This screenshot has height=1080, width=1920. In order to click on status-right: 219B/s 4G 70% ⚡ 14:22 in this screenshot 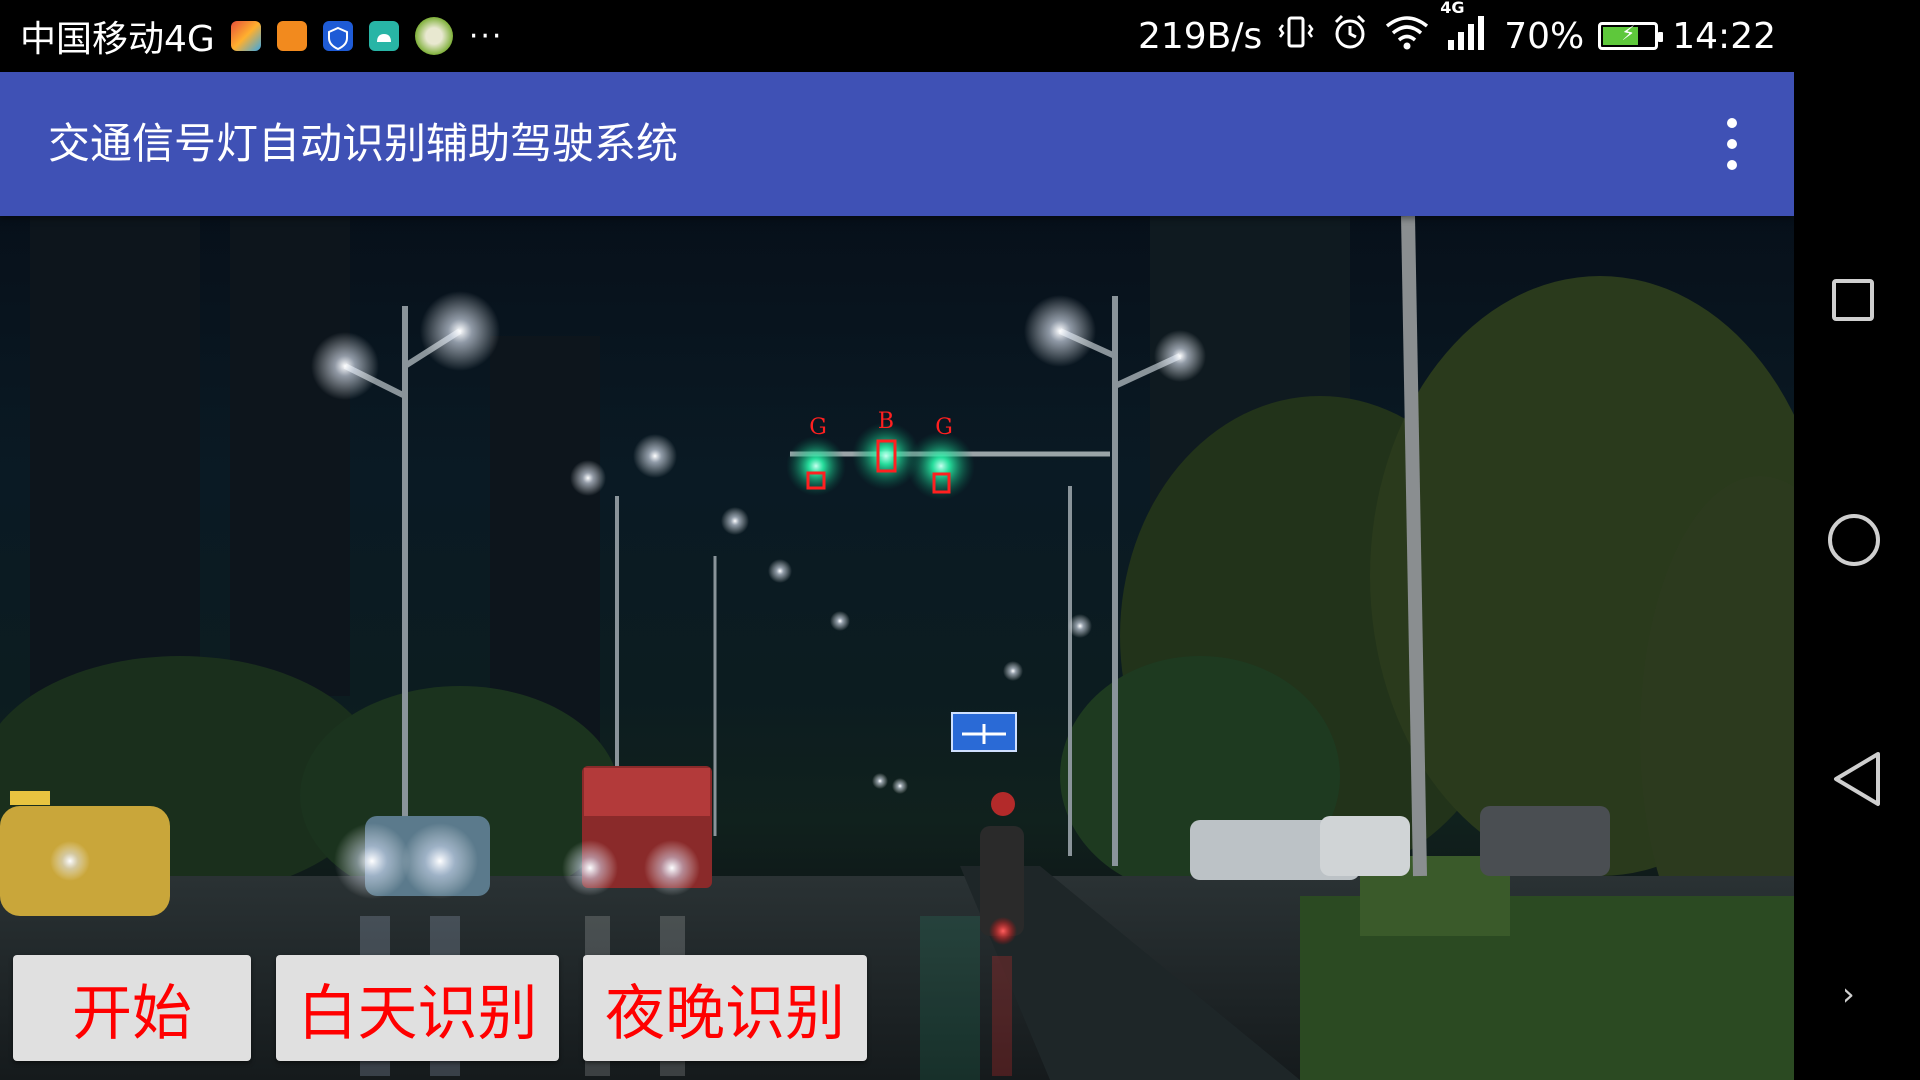, I will do `click(1457, 36)`.